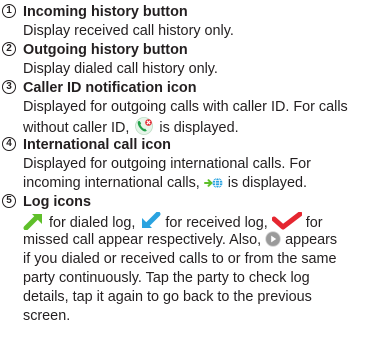 The height and width of the screenshot is (341, 366). I want to click on item-description-line: screen., so click(47, 316).